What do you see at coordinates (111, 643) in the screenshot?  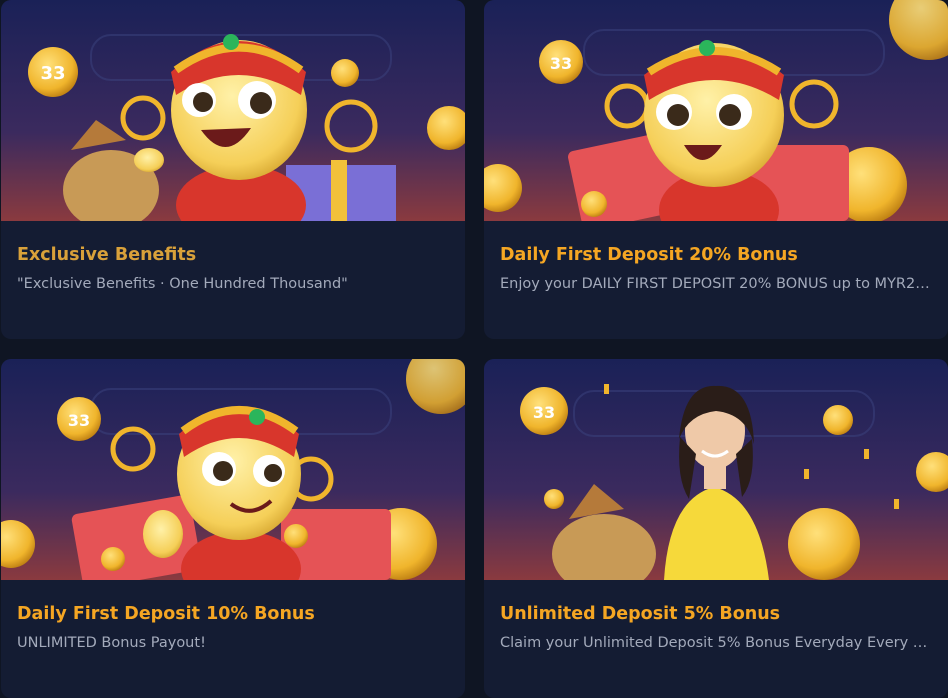 I see `promo-description: UNLIMITED Bonus Payout!` at bounding box center [111, 643].